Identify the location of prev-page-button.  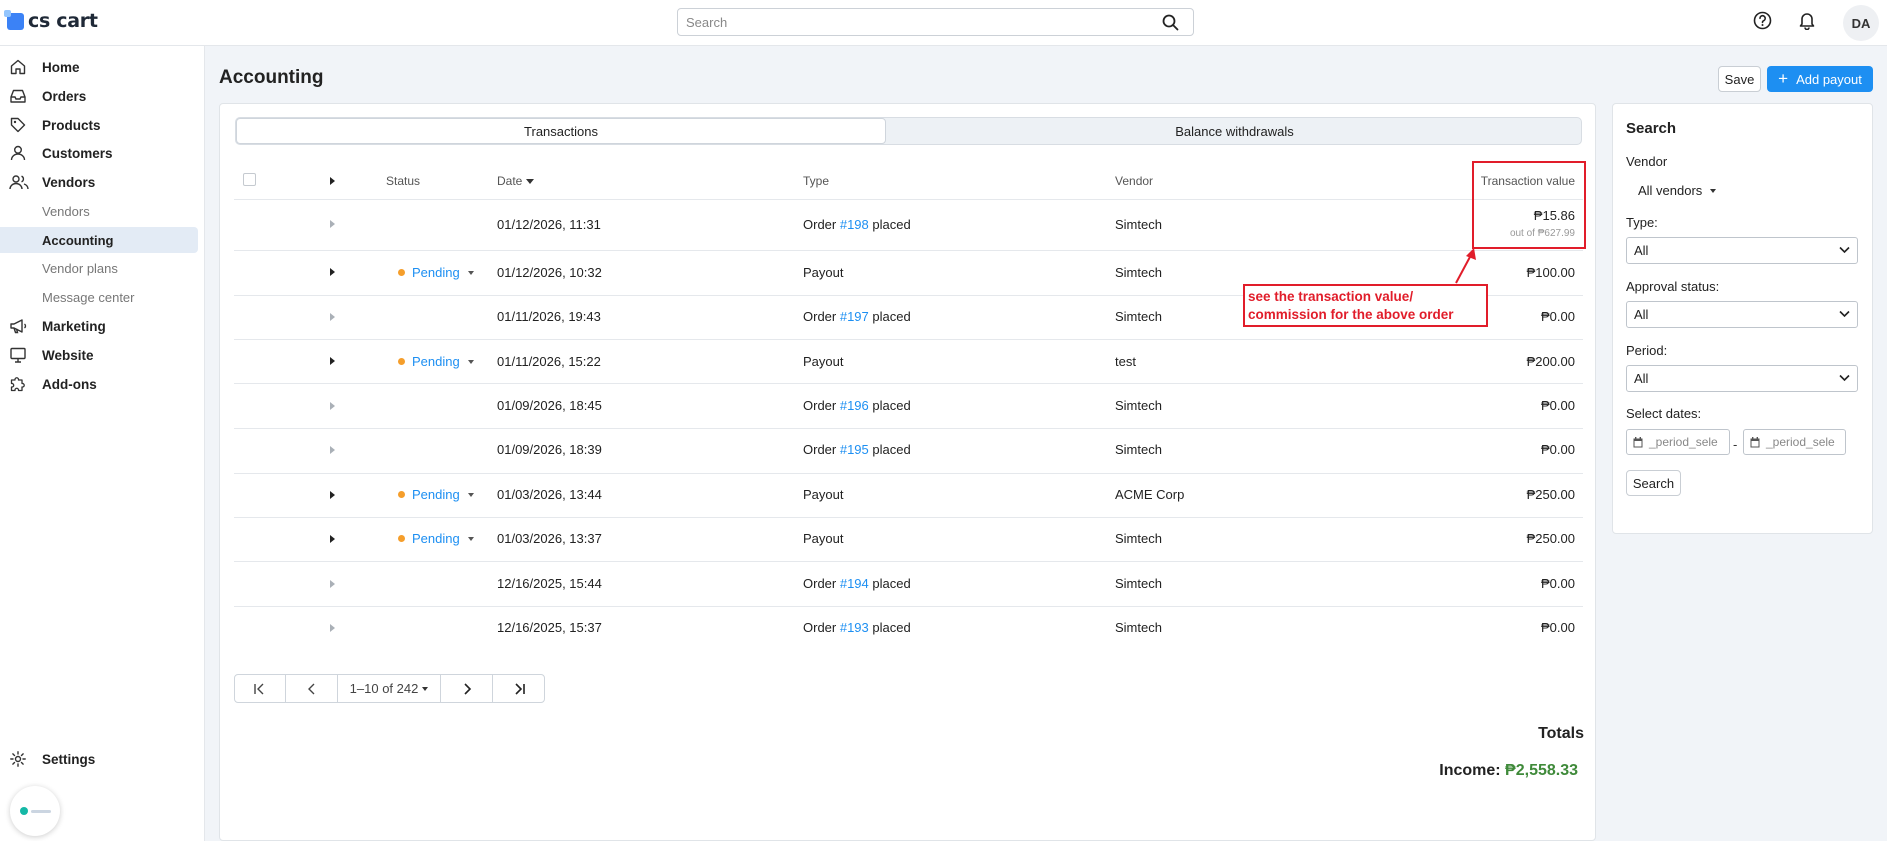
(312, 688).